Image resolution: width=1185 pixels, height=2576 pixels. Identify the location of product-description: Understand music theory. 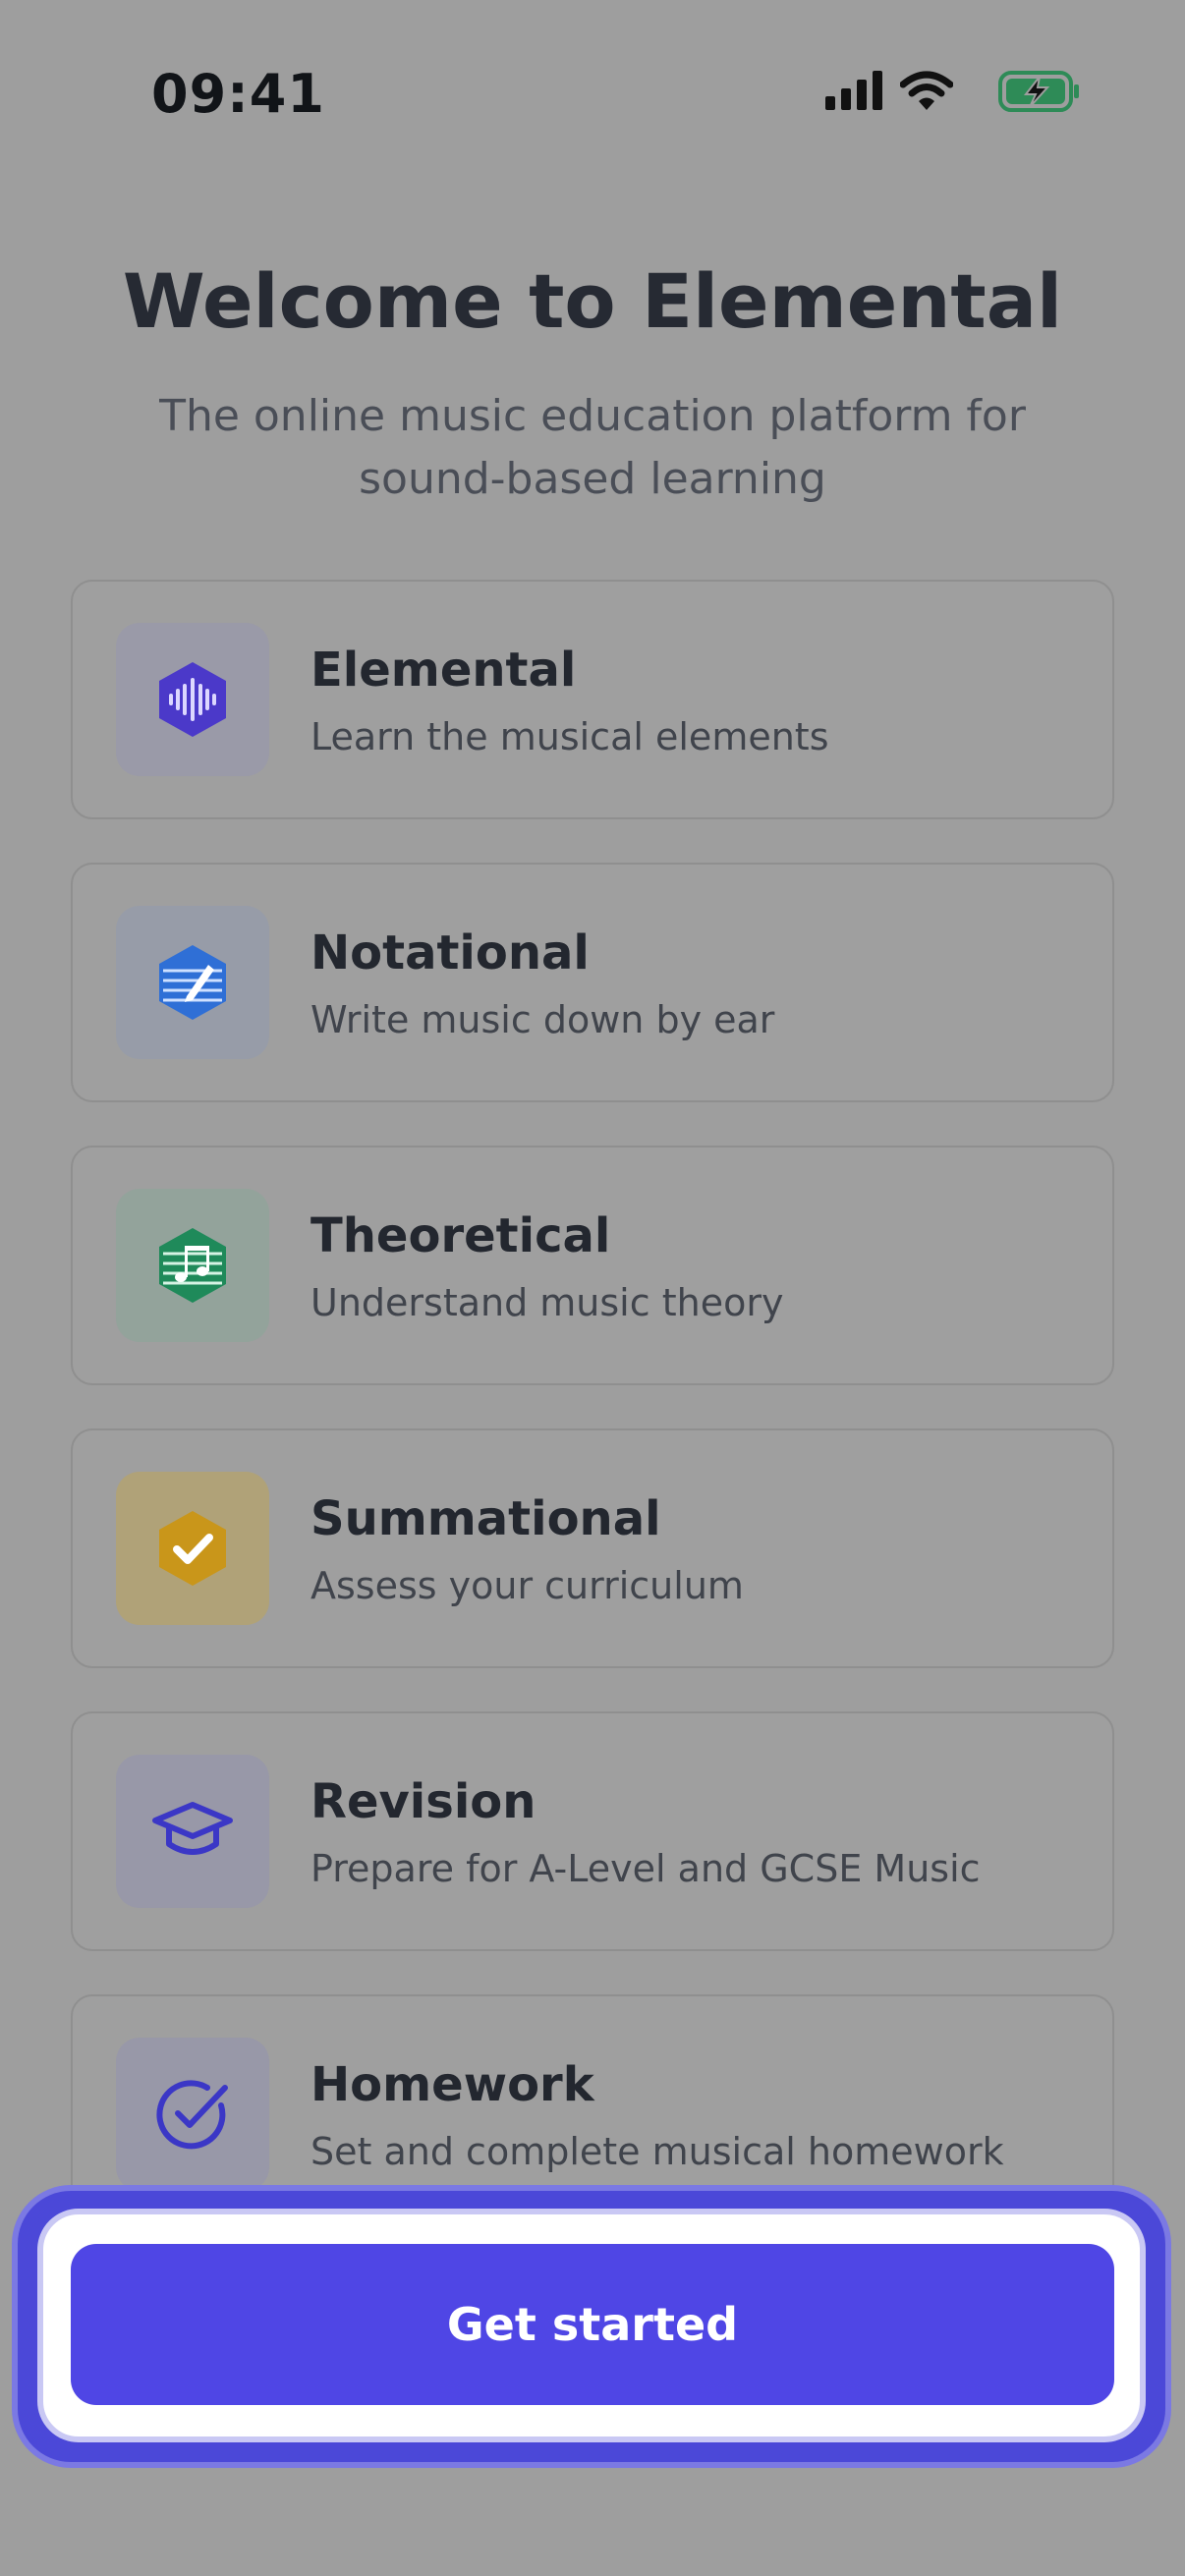
(547, 1302).